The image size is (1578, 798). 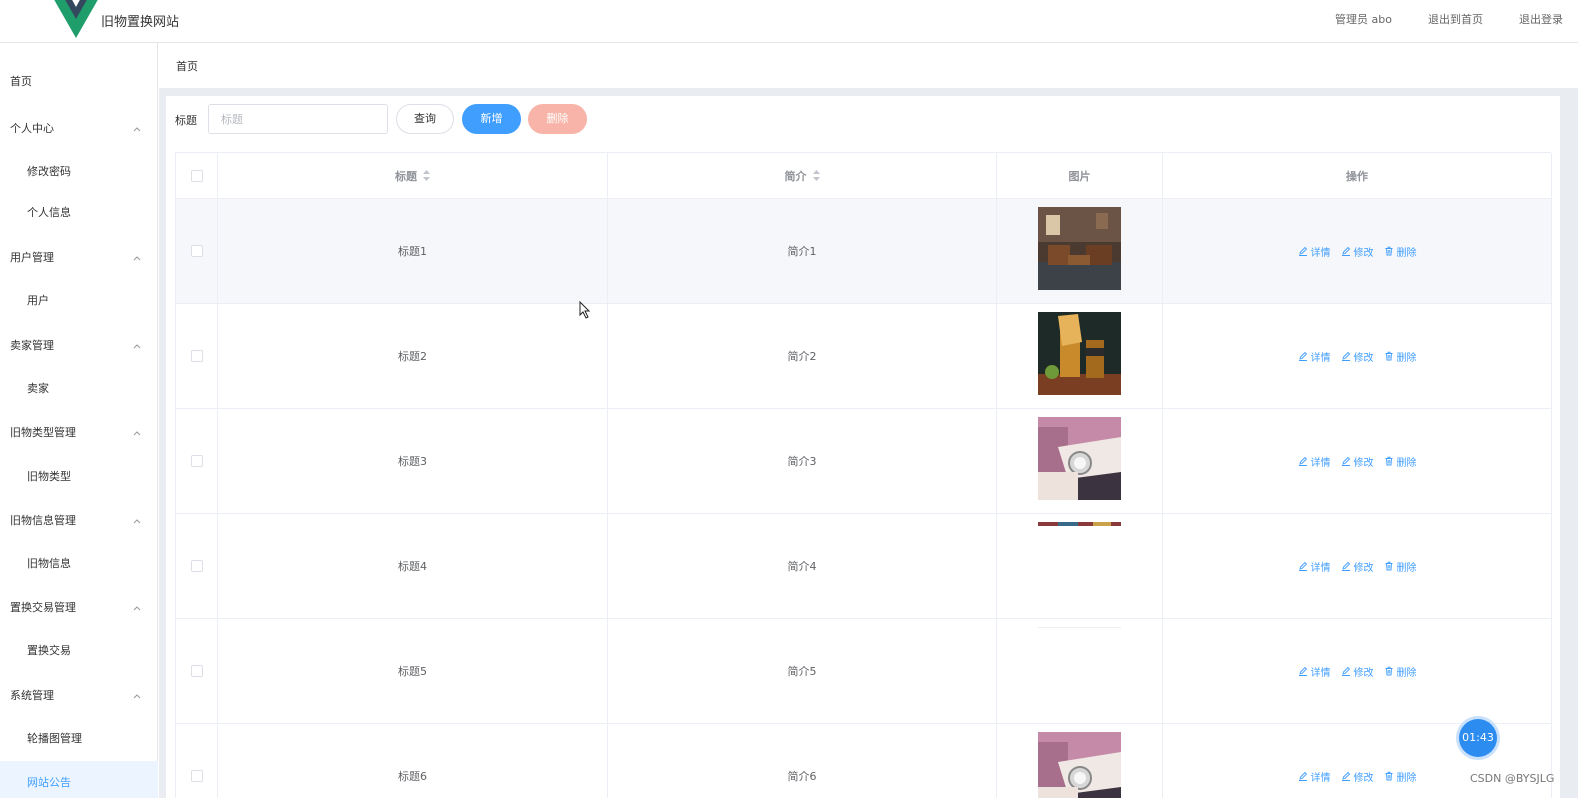 I want to click on logout-link: 退出登录, so click(x=1541, y=19).